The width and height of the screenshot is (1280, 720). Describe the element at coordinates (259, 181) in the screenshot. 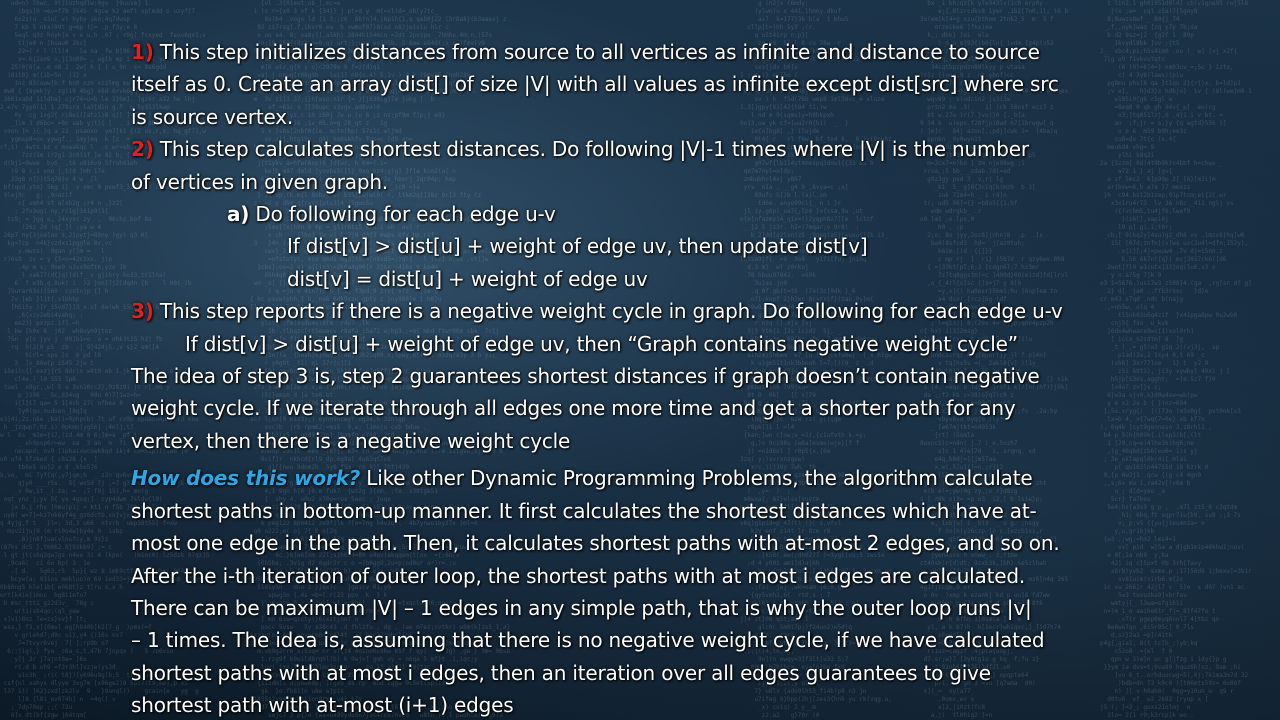

I see `step-2-line-2: of vertices in given graph.` at that location.